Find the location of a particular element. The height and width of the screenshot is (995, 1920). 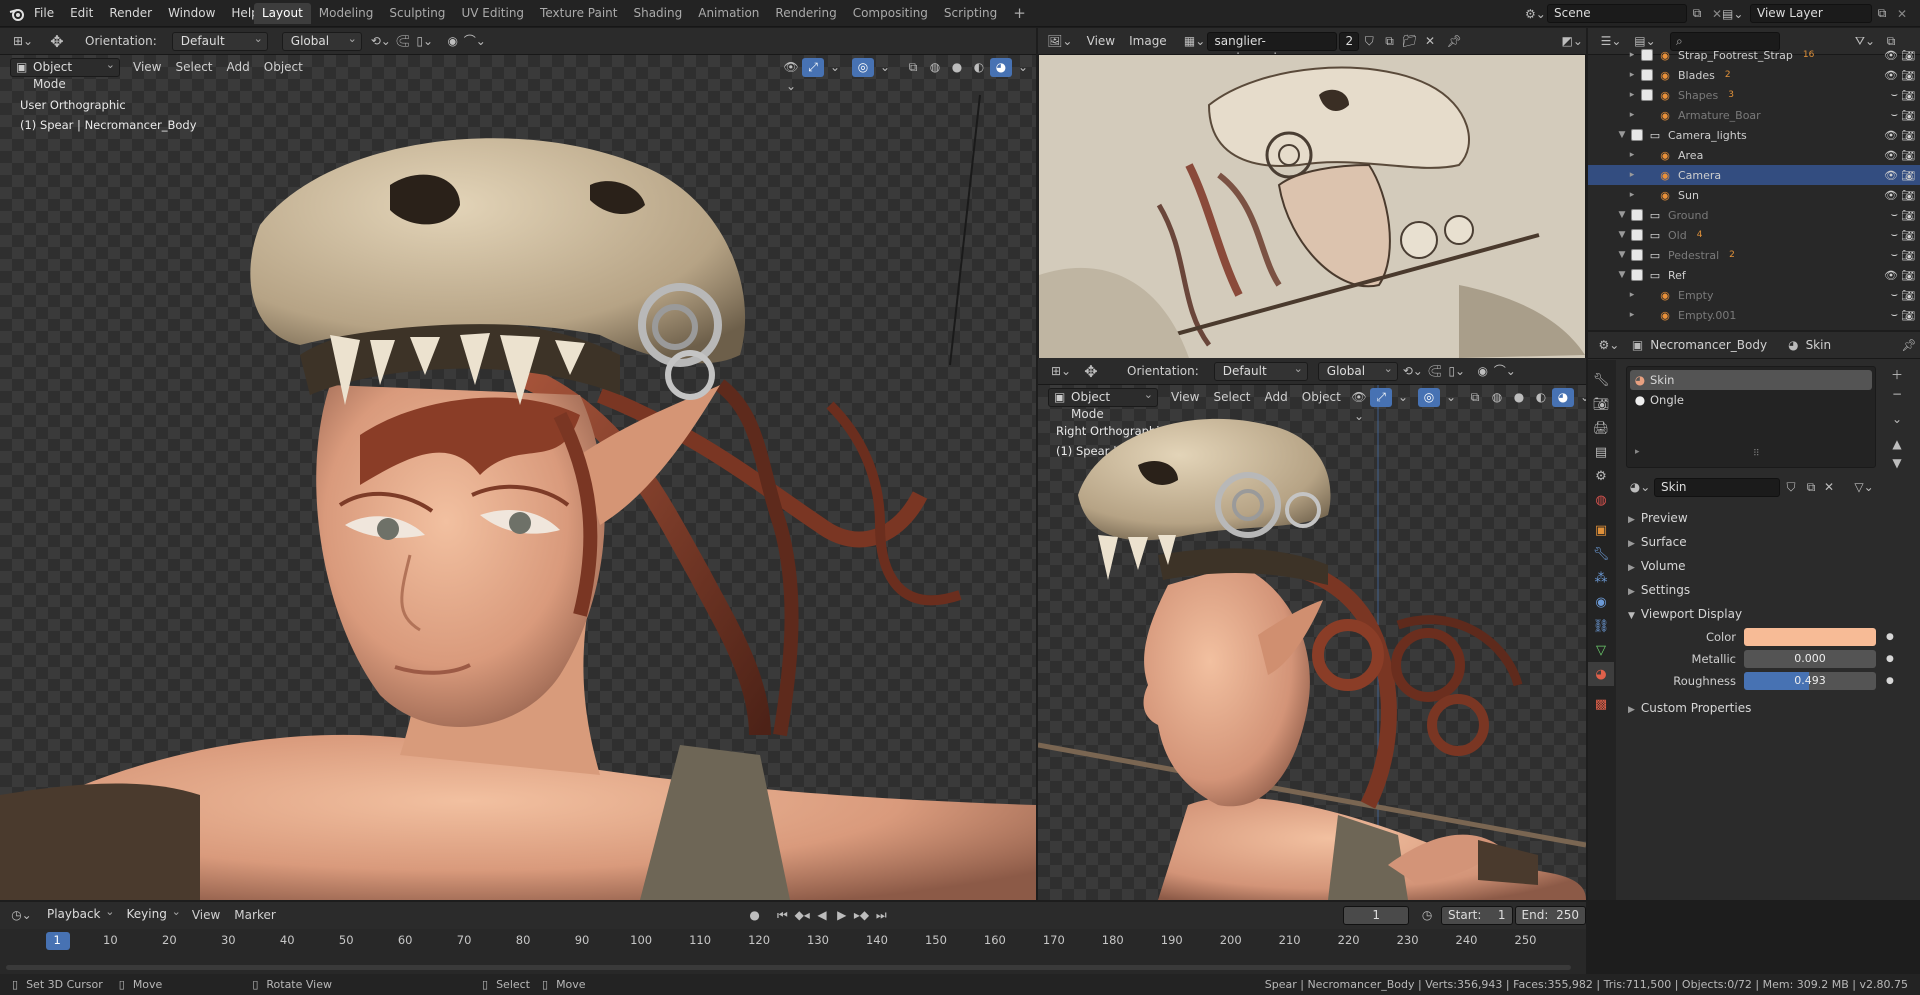

roughness-slider: 0.493 is located at coordinates (1810, 681).